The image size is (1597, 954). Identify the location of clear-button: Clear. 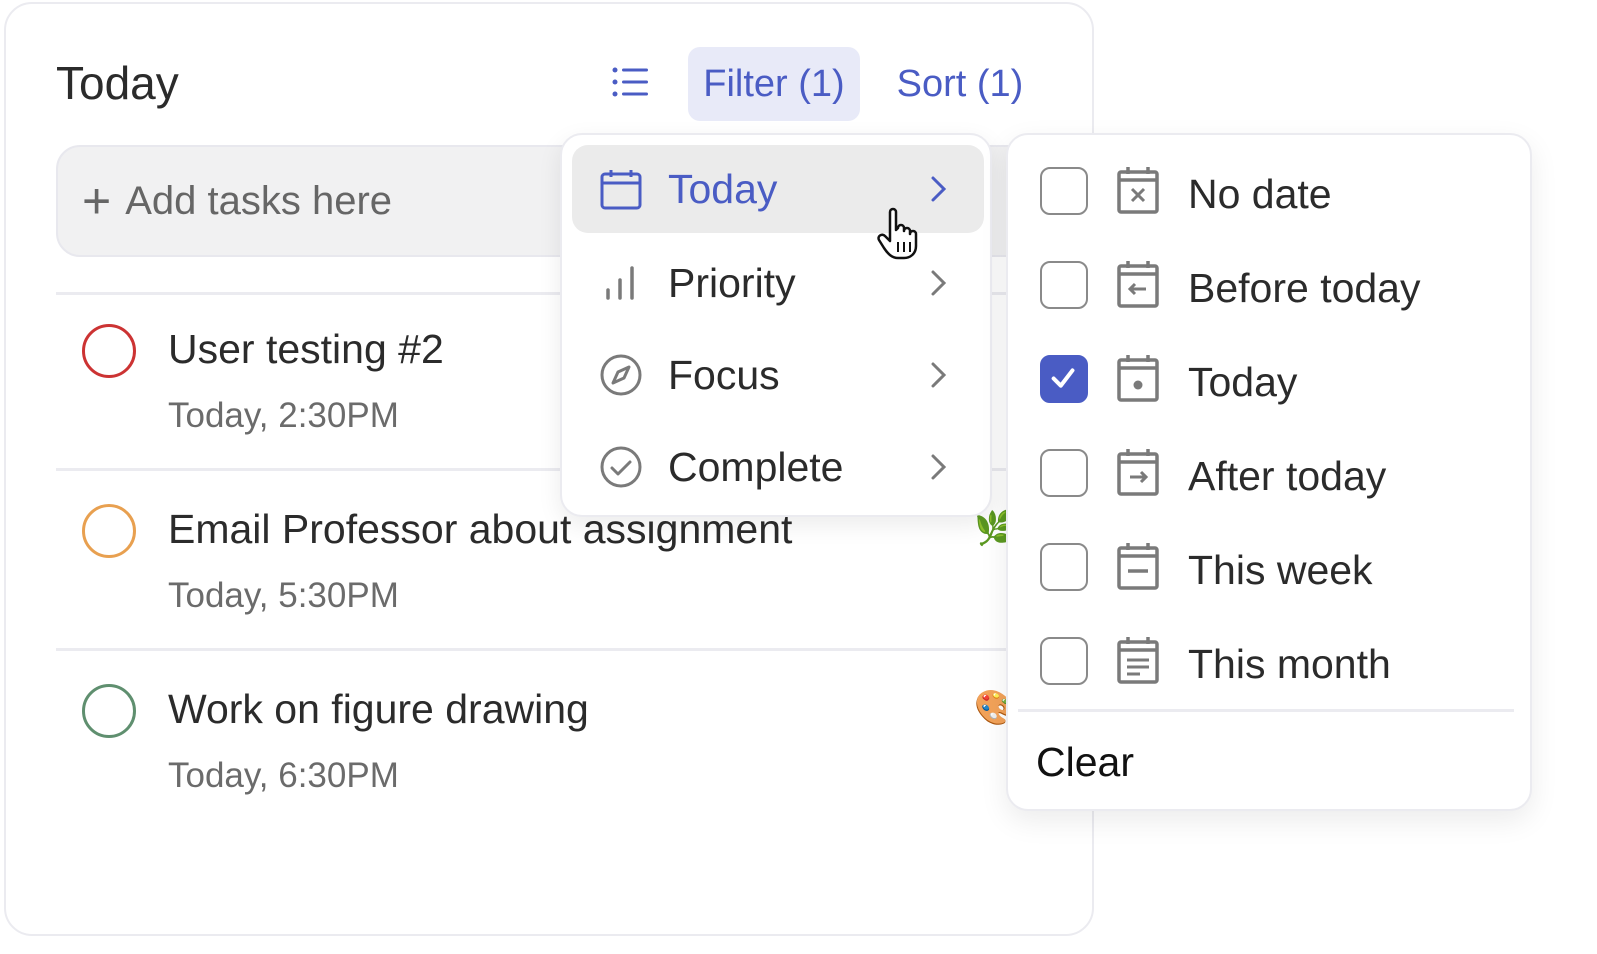
(1085, 762).